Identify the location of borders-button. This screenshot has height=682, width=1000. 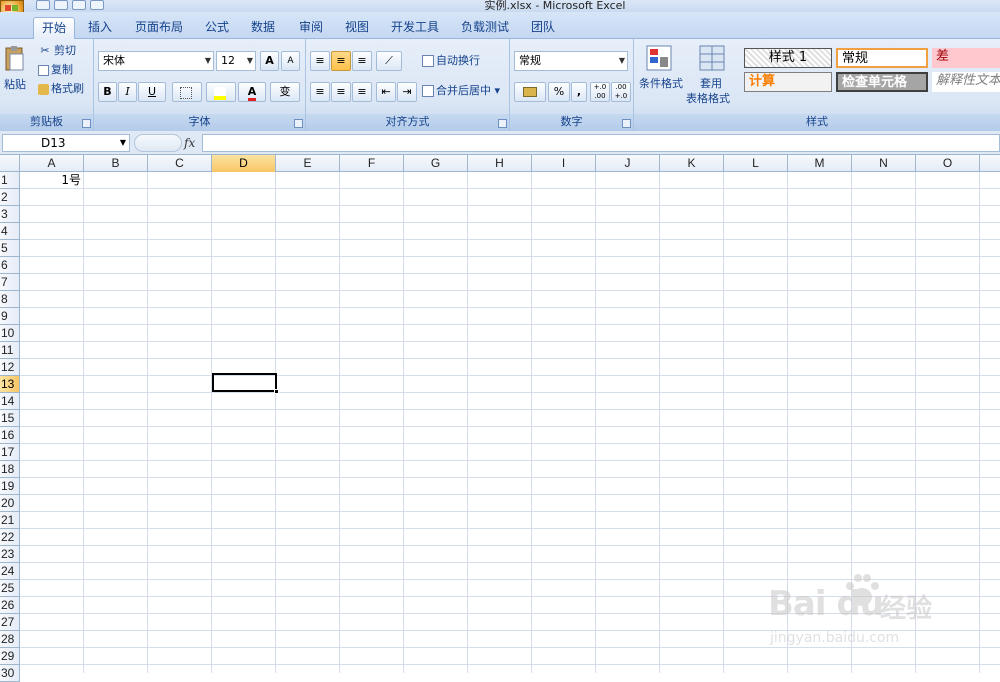
(187, 92).